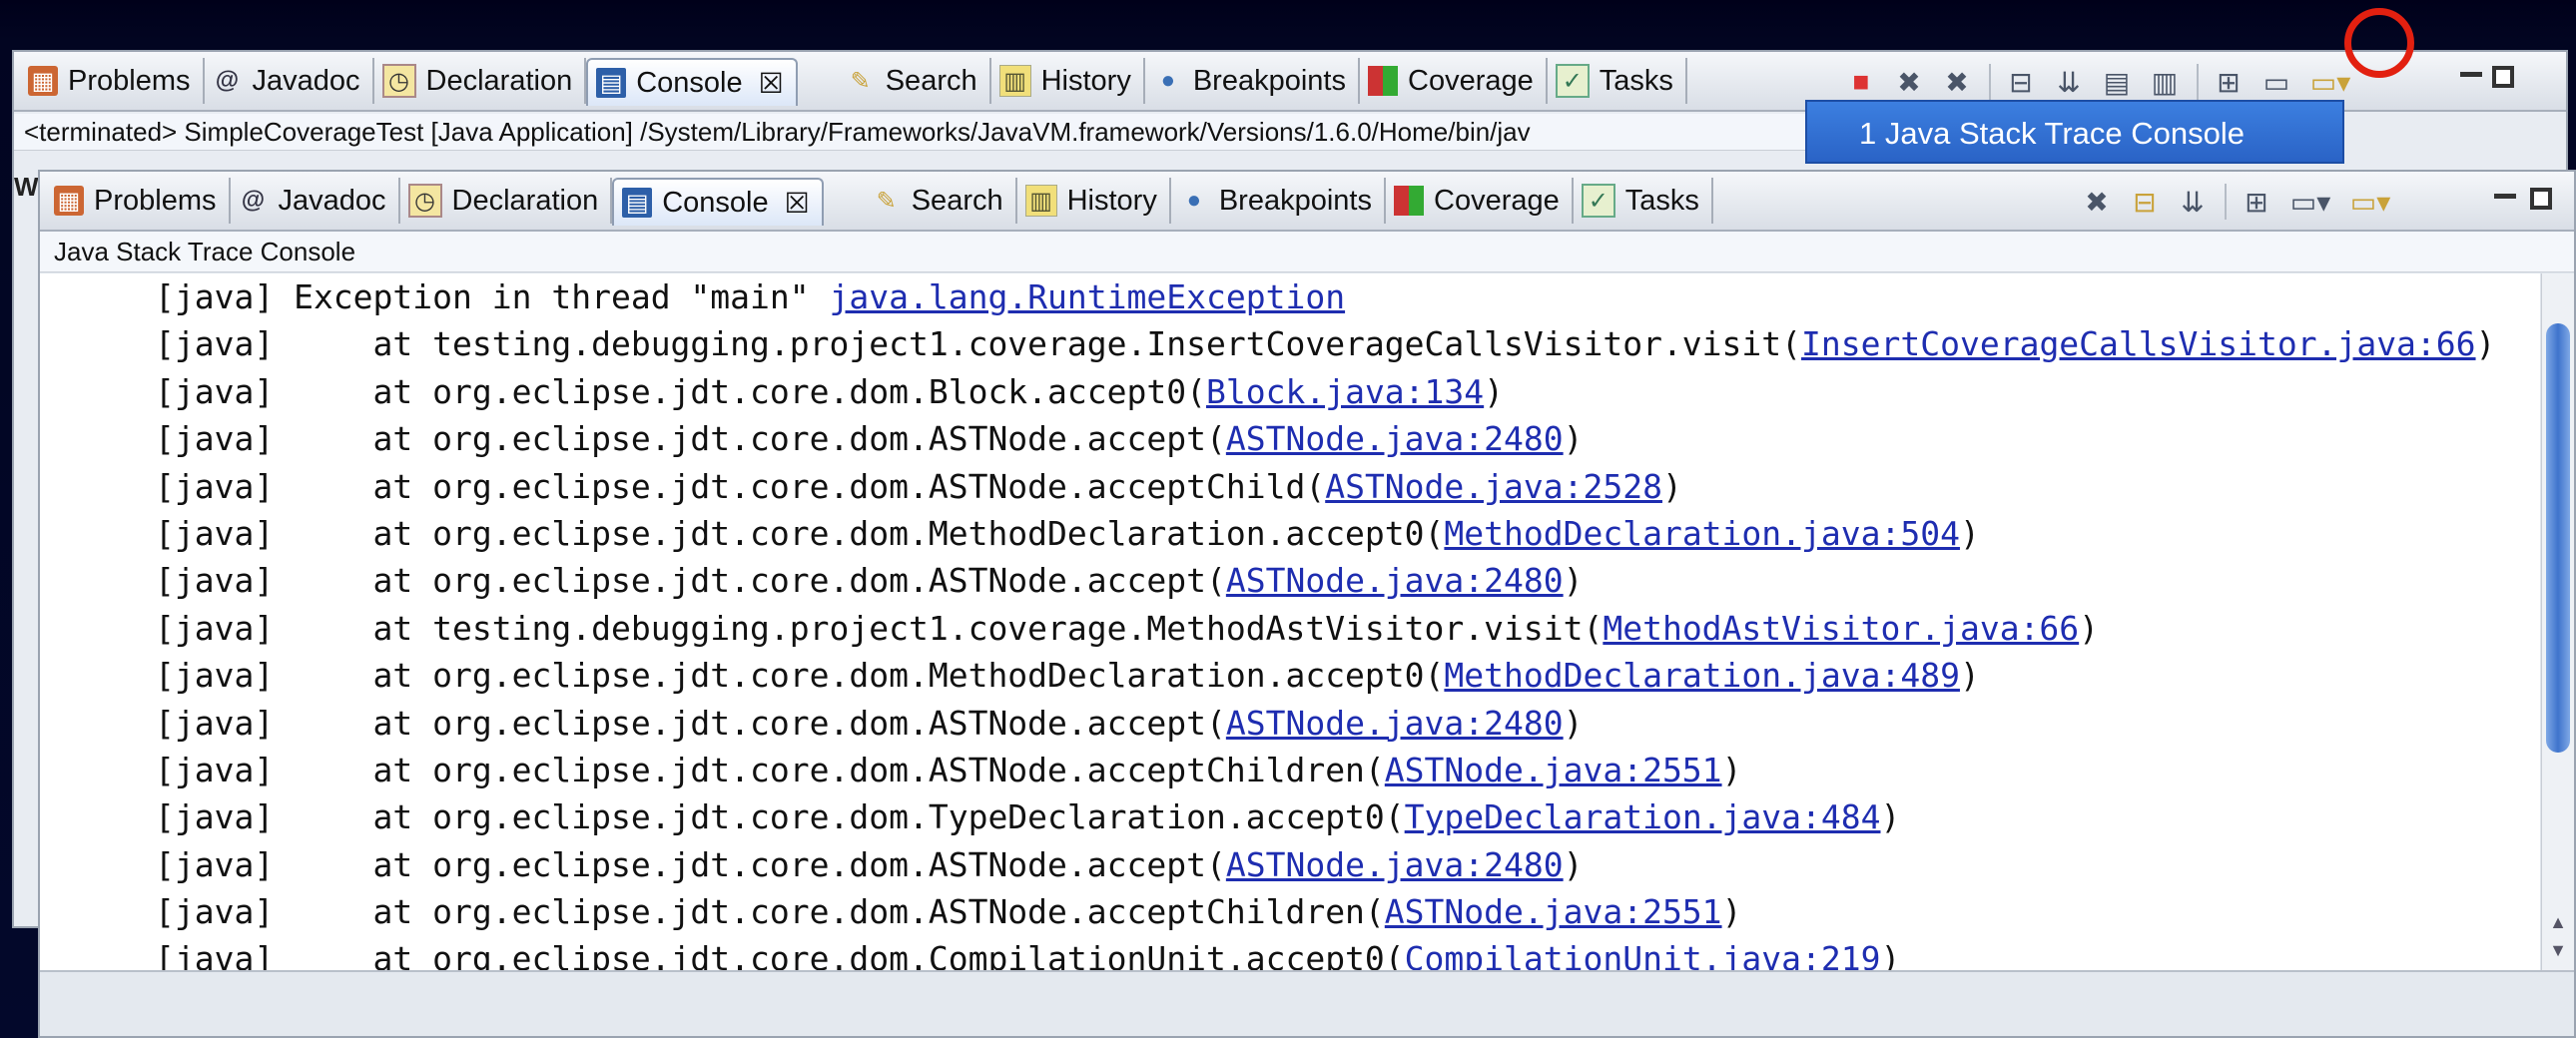  What do you see at coordinates (860, 81) in the screenshot?
I see `search-icon: ✎` at bounding box center [860, 81].